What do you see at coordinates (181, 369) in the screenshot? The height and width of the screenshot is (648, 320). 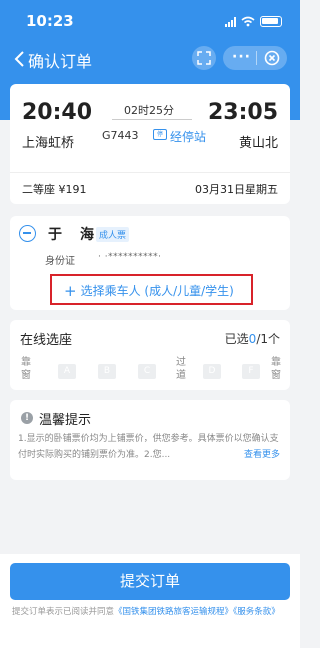 I see `aisle-label: 过道` at bounding box center [181, 369].